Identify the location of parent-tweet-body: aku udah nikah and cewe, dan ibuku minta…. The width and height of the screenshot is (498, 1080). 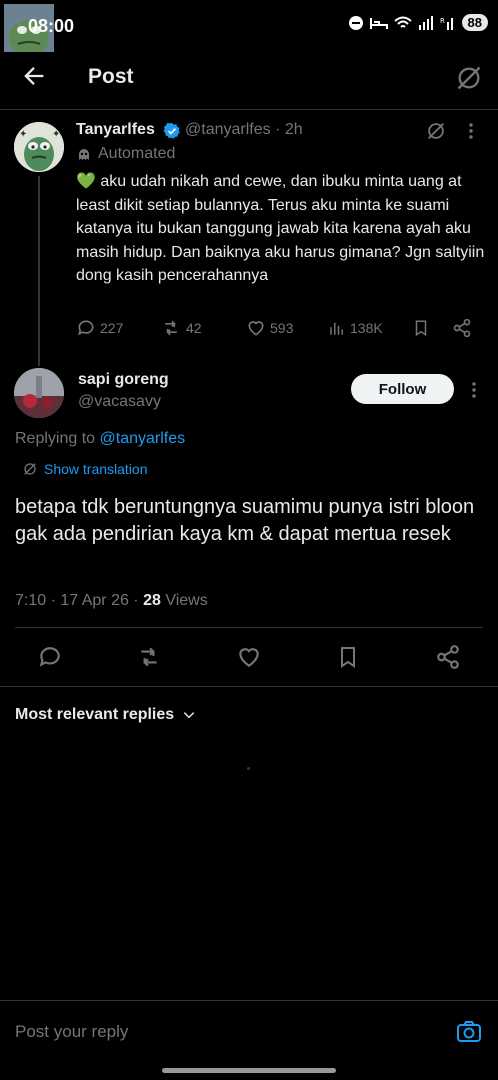
(280, 228).